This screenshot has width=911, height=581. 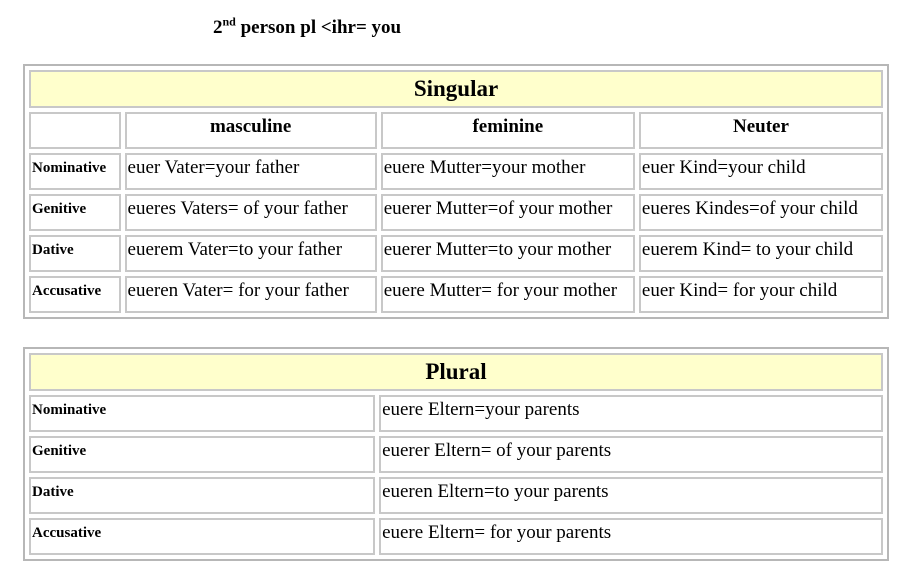 I want to click on singular-heading-row: Singular, so click(x=456, y=89).